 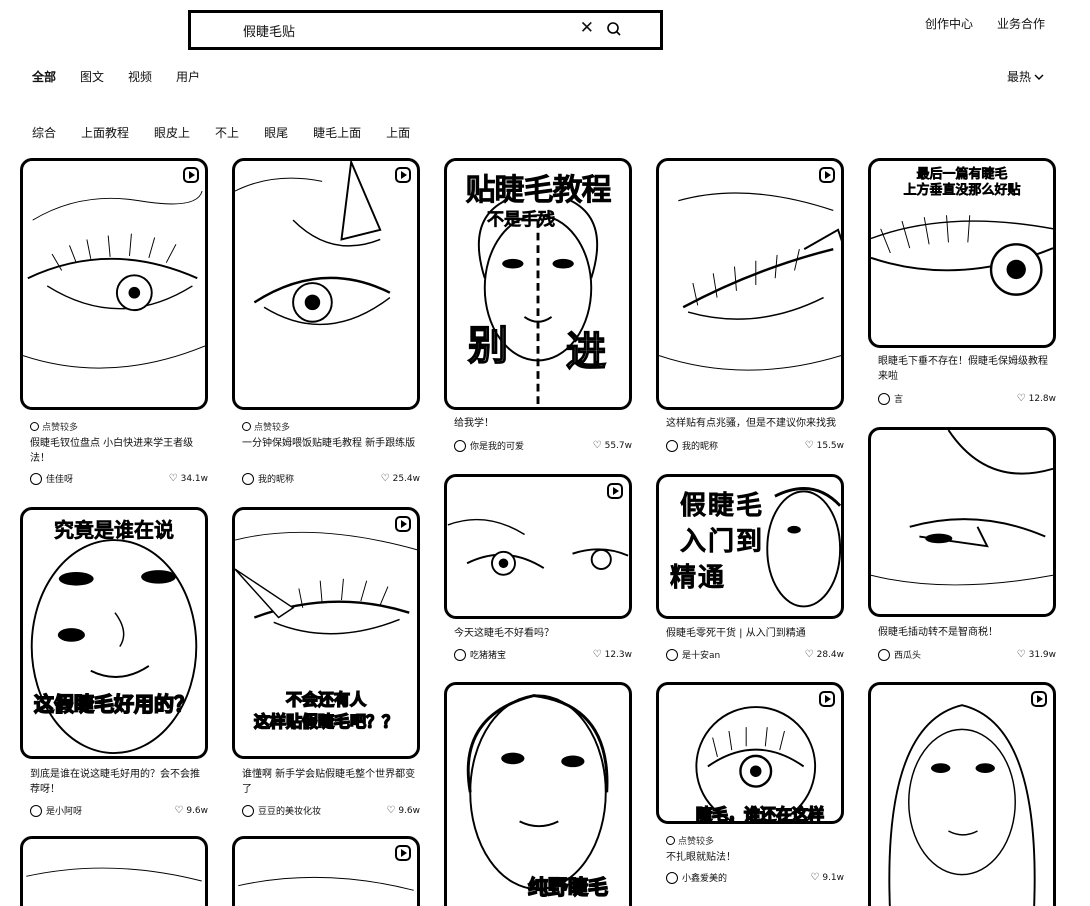 I want to click on author: 小鑫爱美的, so click(x=696, y=877).